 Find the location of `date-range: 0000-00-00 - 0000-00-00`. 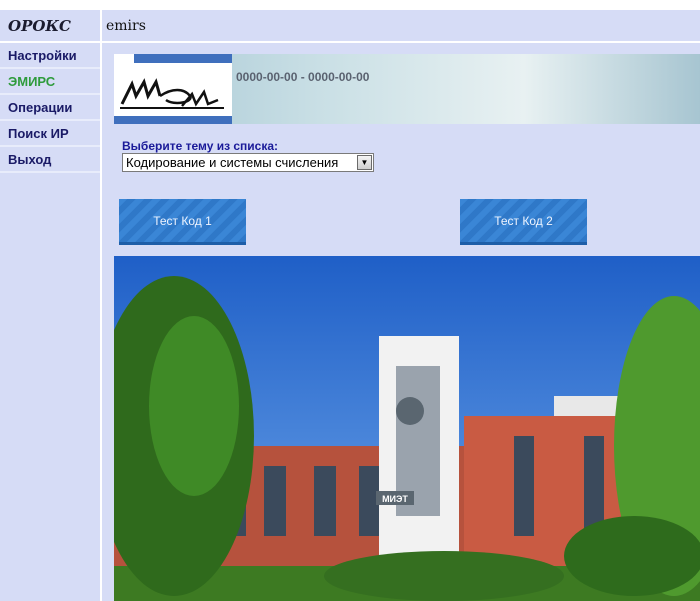

date-range: 0000-00-00 - 0000-00-00 is located at coordinates (303, 77).